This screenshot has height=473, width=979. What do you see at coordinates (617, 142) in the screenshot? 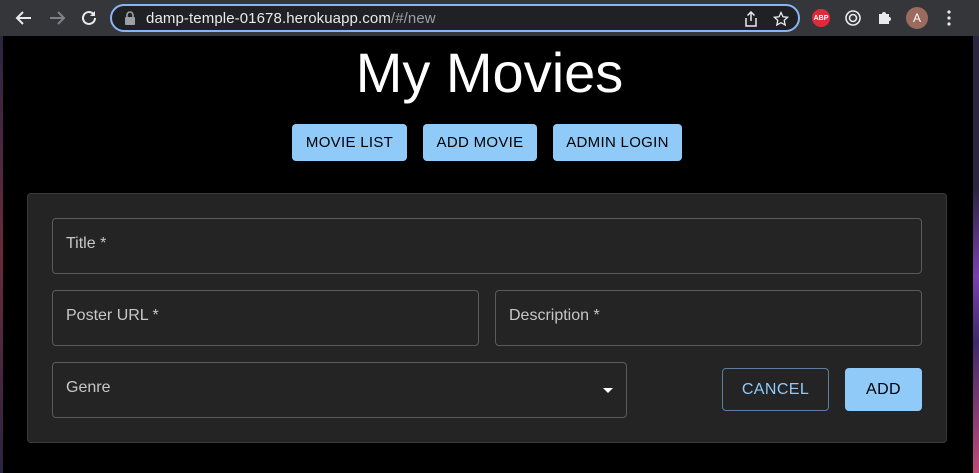
I see `admin-login-button: ADMIN LOGIN` at bounding box center [617, 142].